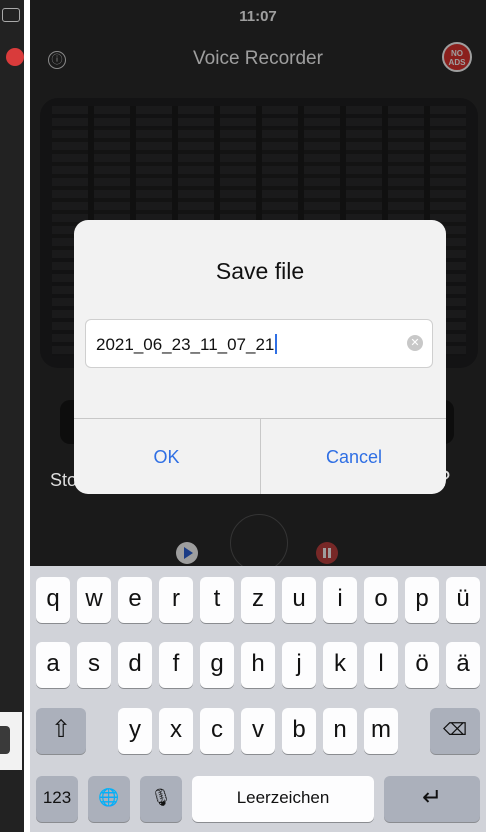 The width and height of the screenshot is (486, 832). Describe the element at coordinates (217, 665) in the screenshot. I see `key-g: g` at that location.